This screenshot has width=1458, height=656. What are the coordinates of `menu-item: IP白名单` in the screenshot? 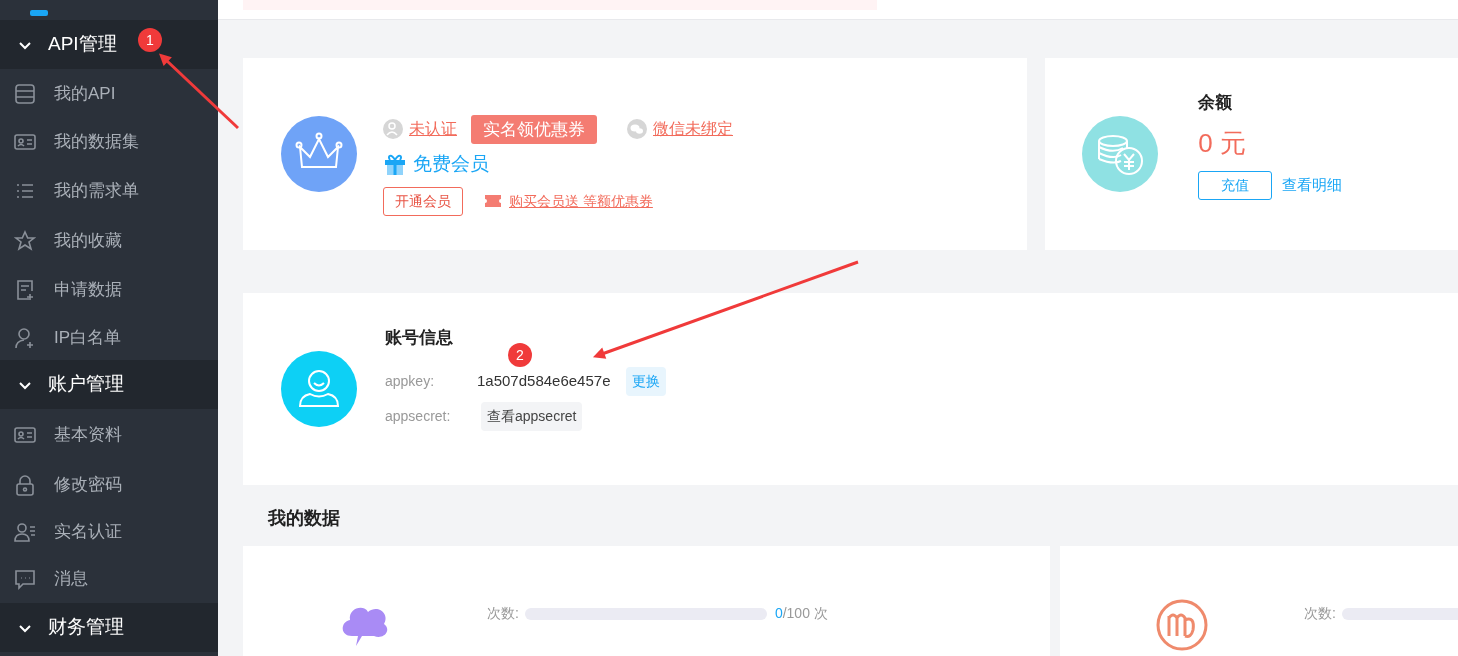 It's located at (109, 337).